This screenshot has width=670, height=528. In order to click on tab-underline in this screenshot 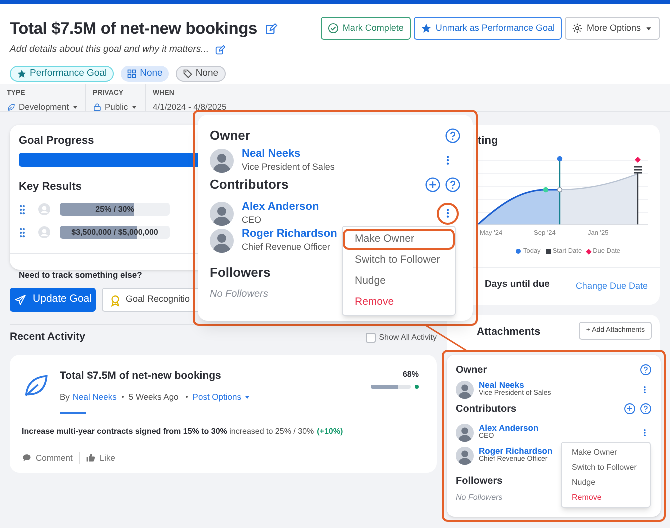, I will do `click(73, 413)`.